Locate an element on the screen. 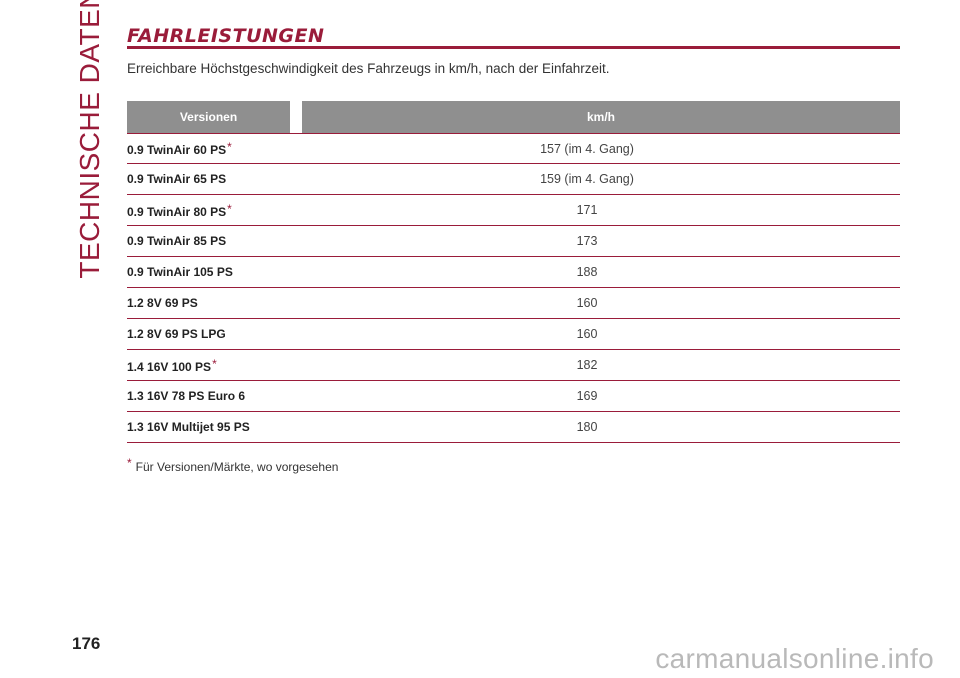 This screenshot has height=678, width=960. version-label: 0.9 TwinAir 80 PS is located at coordinates (177, 211).